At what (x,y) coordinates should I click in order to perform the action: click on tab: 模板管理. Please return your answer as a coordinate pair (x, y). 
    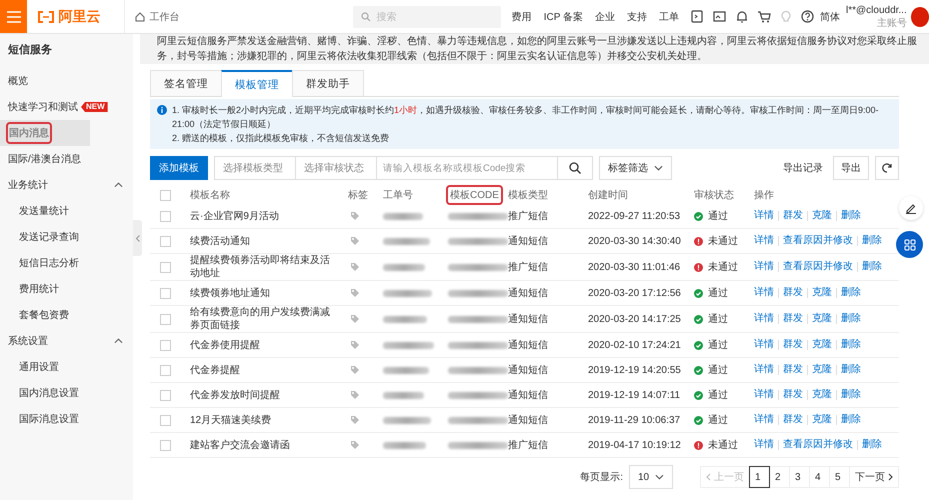
    Looking at the image, I should click on (257, 83).